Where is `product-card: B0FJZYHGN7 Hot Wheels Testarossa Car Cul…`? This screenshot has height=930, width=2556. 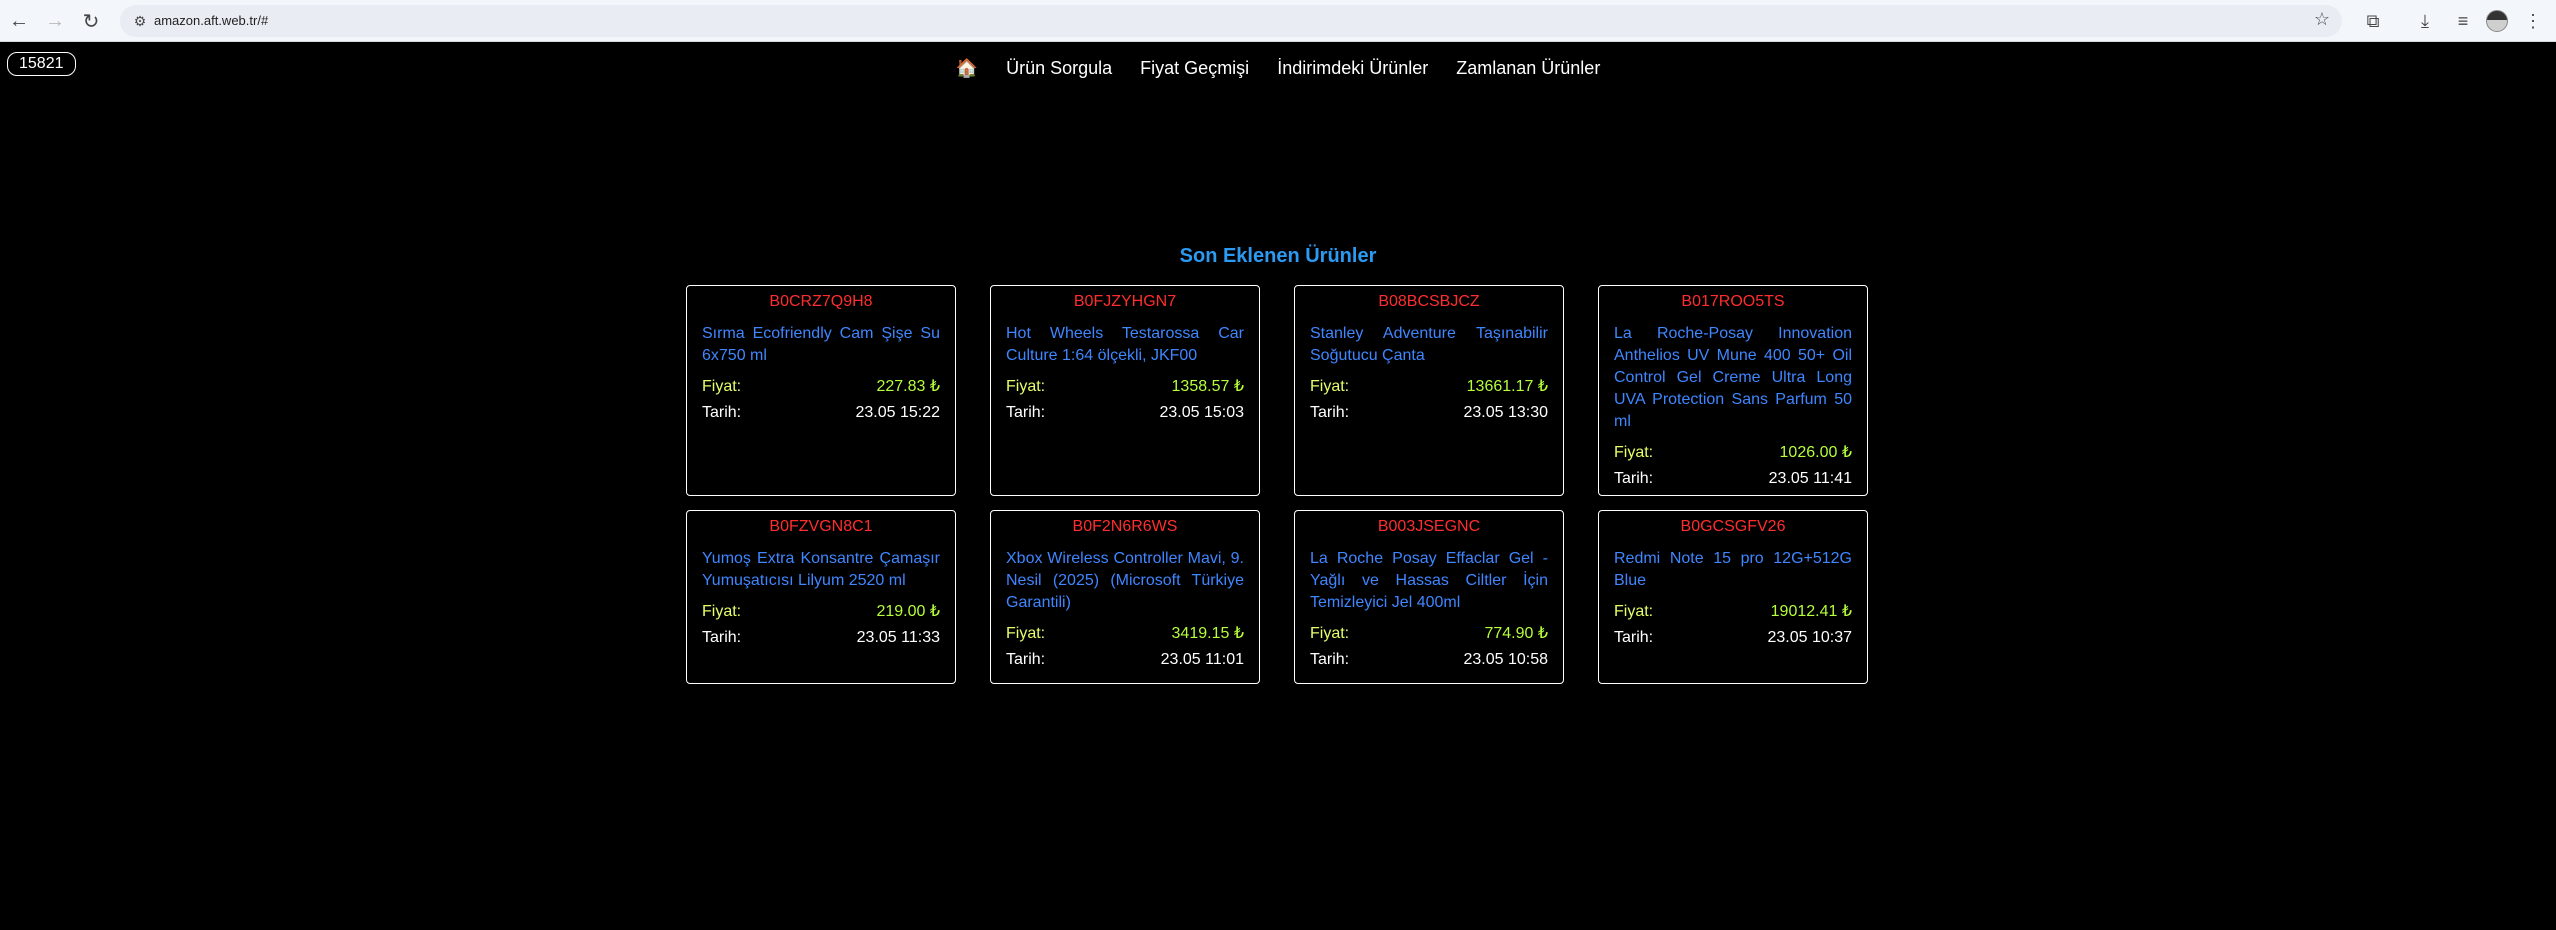
product-card: B0FJZYHGN7 Hot Wheels Testarossa Car Cul… is located at coordinates (1125, 390).